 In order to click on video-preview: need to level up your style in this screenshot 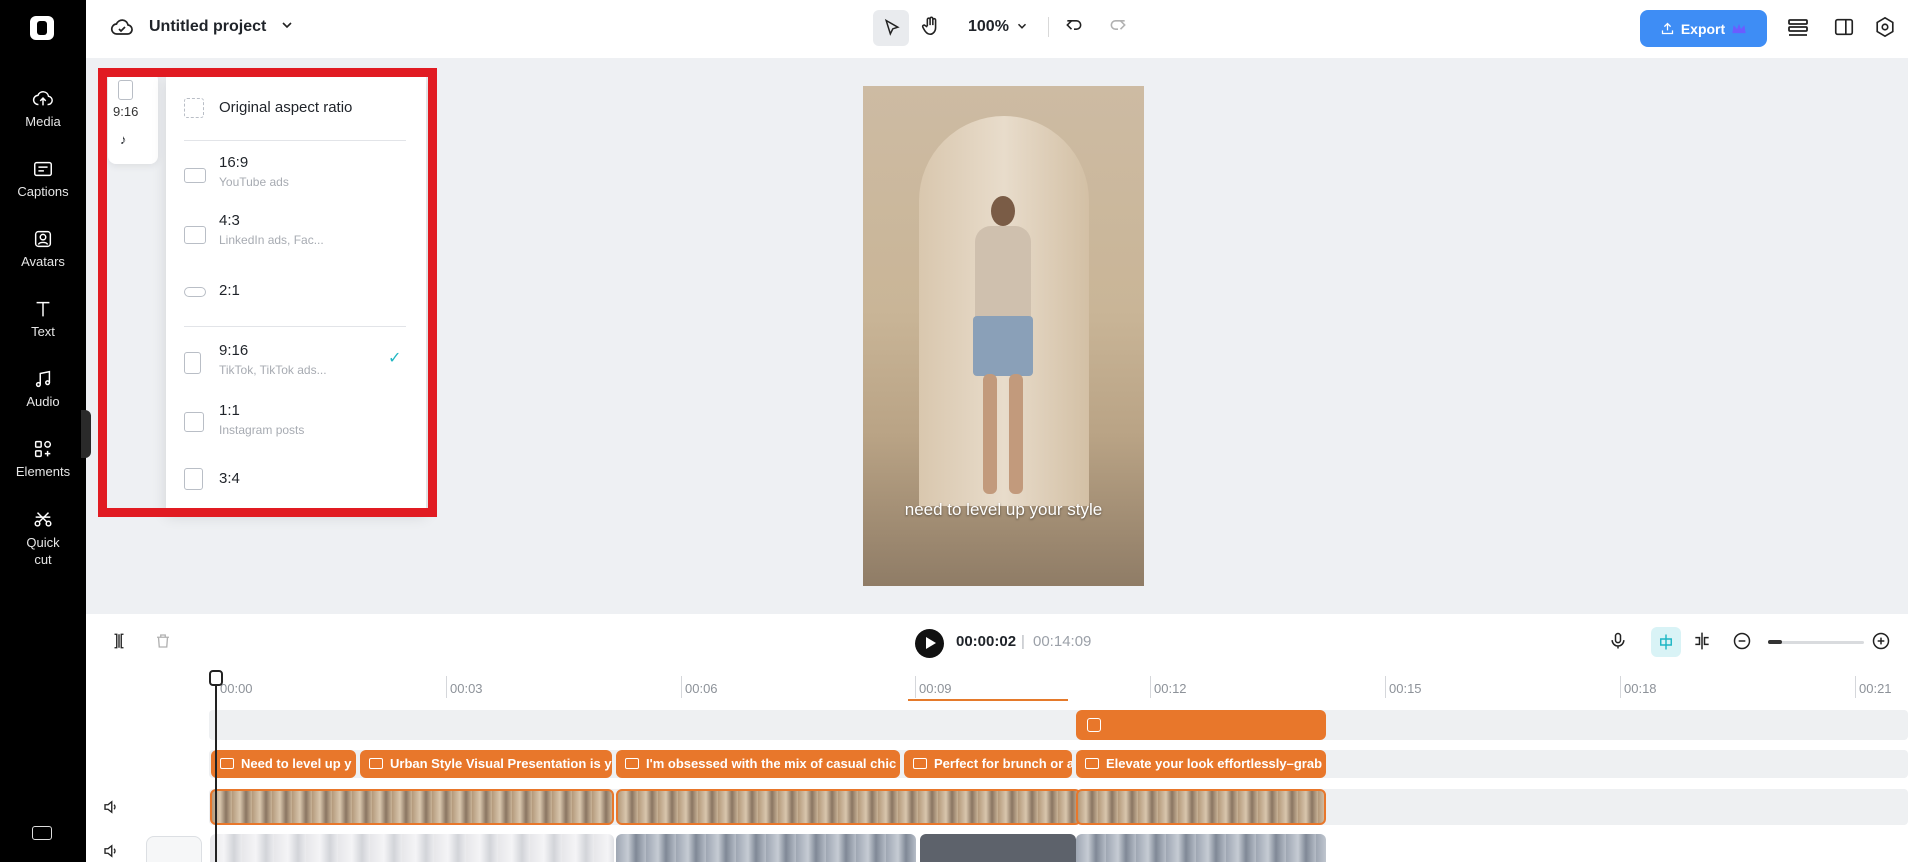, I will do `click(1003, 336)`.